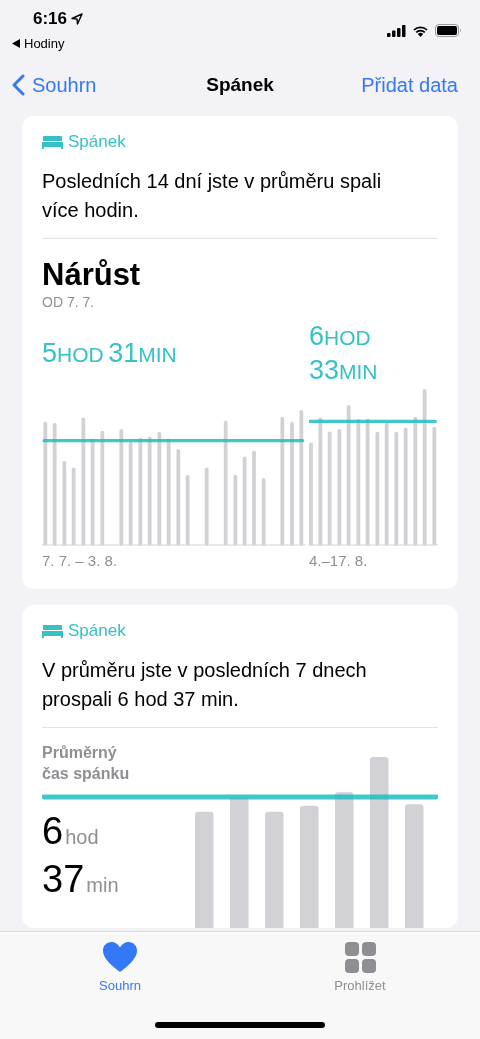  I want to click on back-to-app-link: Hodiny, so click(44, 43).